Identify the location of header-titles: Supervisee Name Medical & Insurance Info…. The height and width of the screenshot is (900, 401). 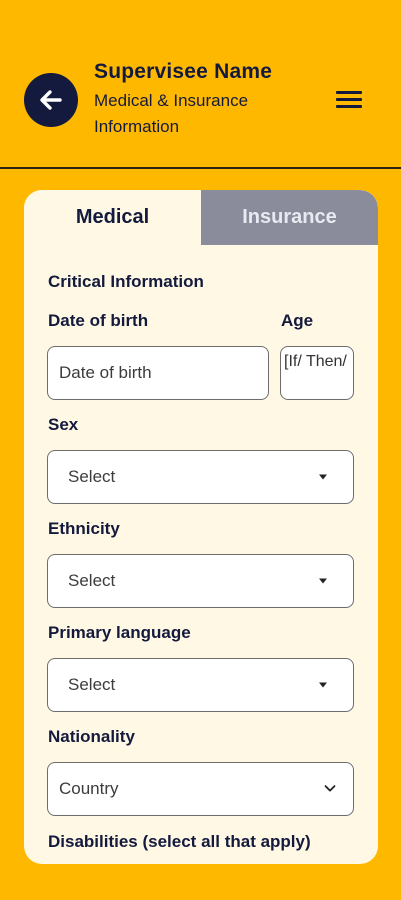
(199, 100).